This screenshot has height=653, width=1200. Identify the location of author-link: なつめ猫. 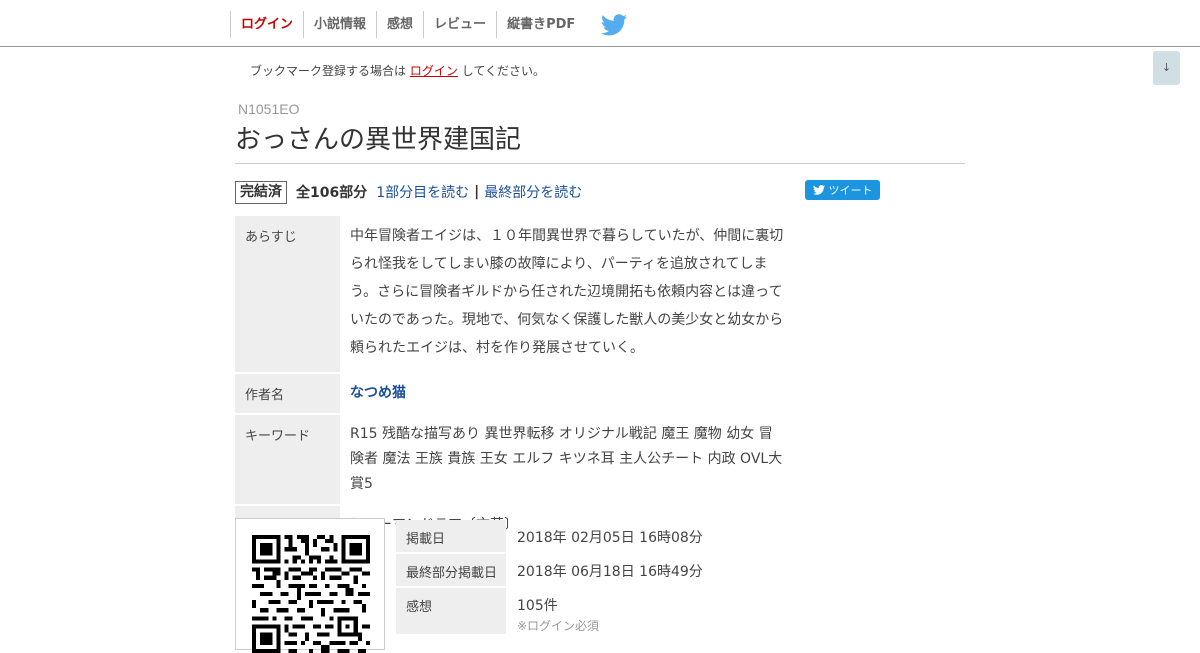
(378, 393).